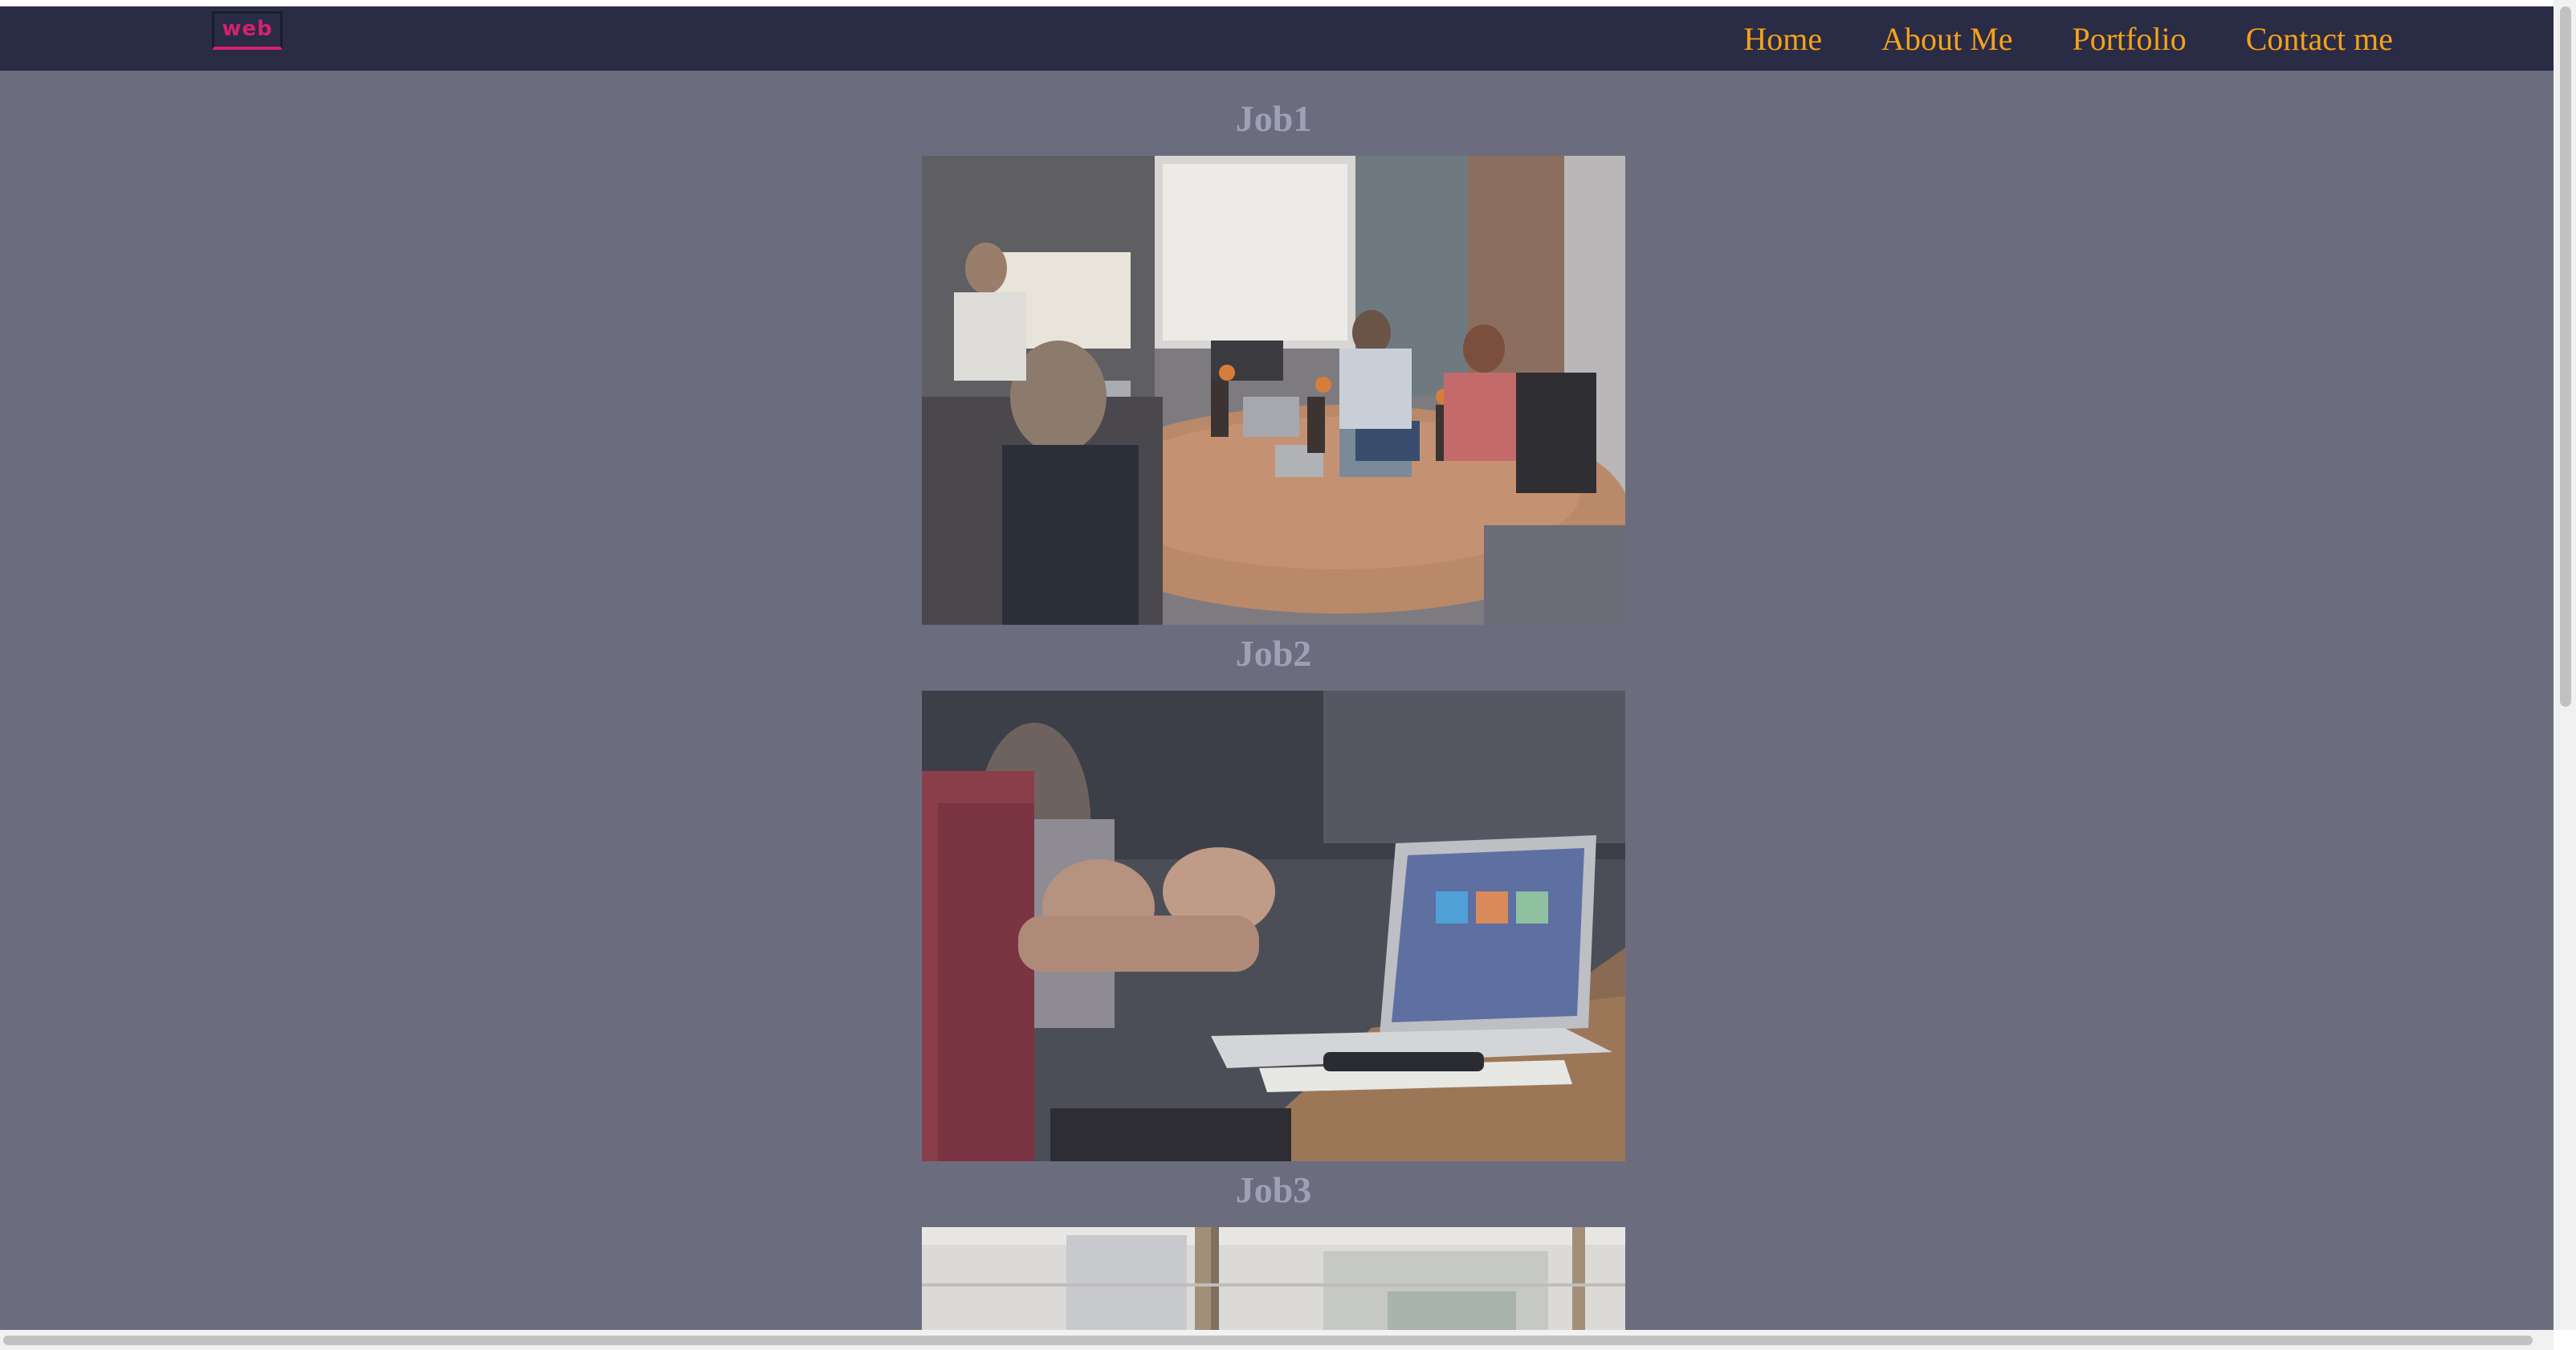  Describe the element at coordinates (1273, 1189) in the screenshot. I see `job-title-3: Job3` at that location.